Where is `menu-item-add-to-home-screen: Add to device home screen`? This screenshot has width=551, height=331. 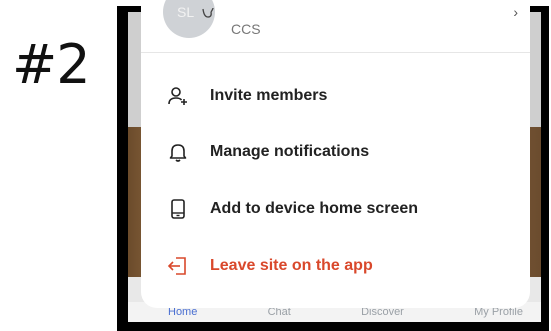 menu-item-add-to-home-screen: Add to device home screen is located at coordinates (335, 209).